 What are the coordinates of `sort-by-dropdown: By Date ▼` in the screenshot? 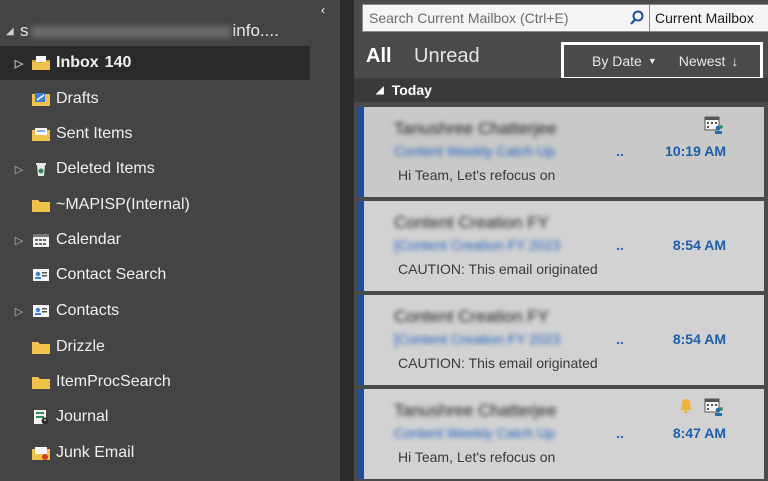 It's located at (624, 61).